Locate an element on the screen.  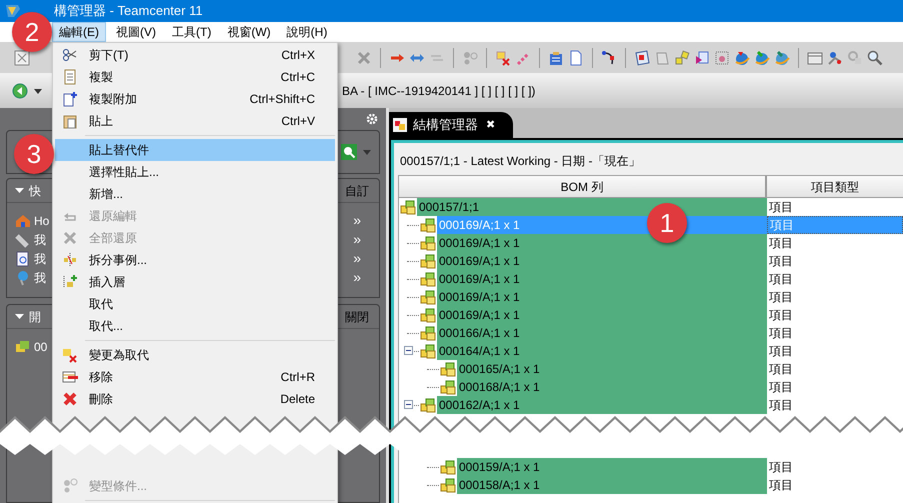
menu-item: 工具(T) is located at coordinates (192, 32).